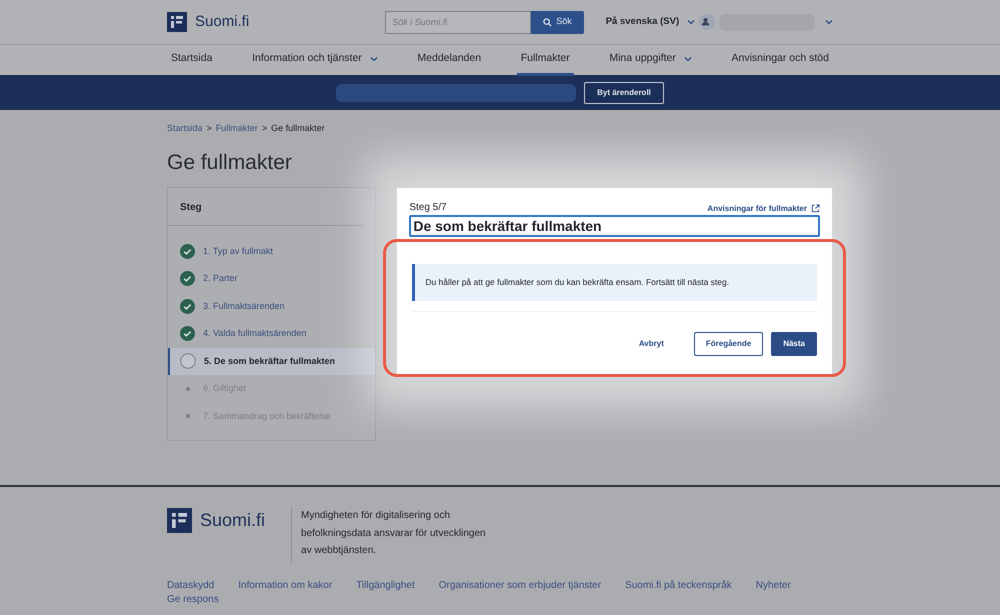 Image resolution: width=1000 pixels, height=615 pixels. Describe the element at coordinates (193, 600) in the screenshot. I see `footer-link: Ge respons` at that location.